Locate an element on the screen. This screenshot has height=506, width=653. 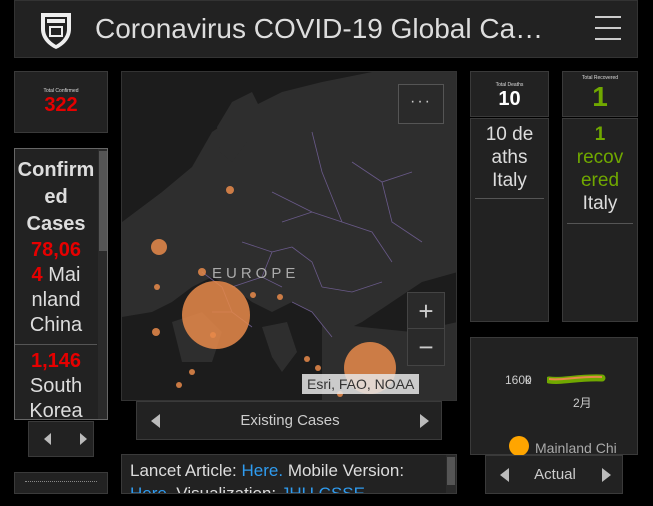
university-shield-icon is located at coordinates (56, 31).